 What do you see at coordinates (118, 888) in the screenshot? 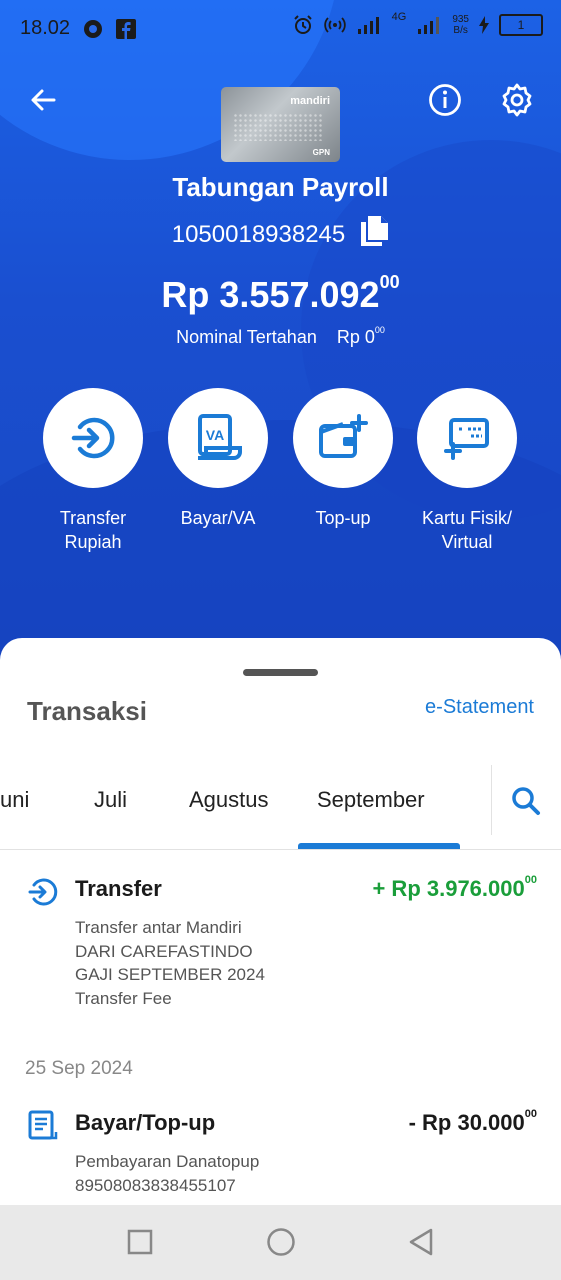
I see `transaction-type: Transfer` at bounding box center [118, 888].